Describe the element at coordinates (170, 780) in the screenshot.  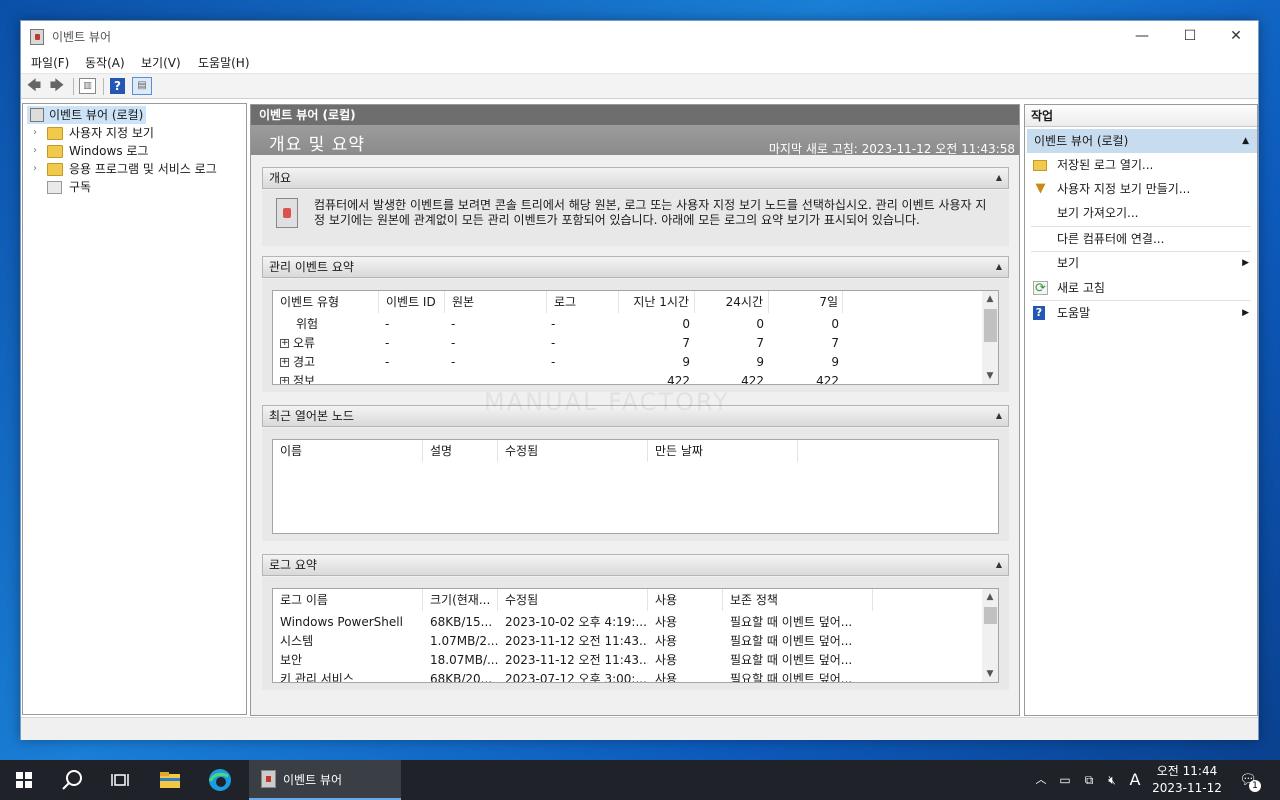
I see `file-explorer-icon` at that location.